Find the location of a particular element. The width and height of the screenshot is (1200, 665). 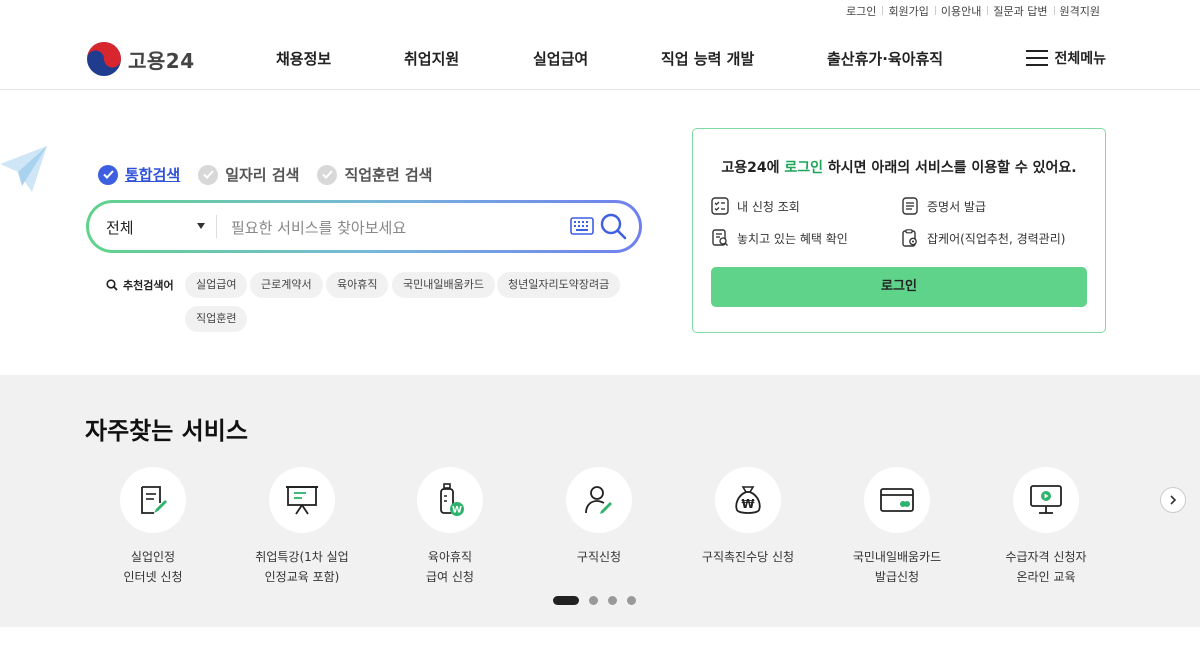

person-pen-icon is located at coordinates (598, 500).